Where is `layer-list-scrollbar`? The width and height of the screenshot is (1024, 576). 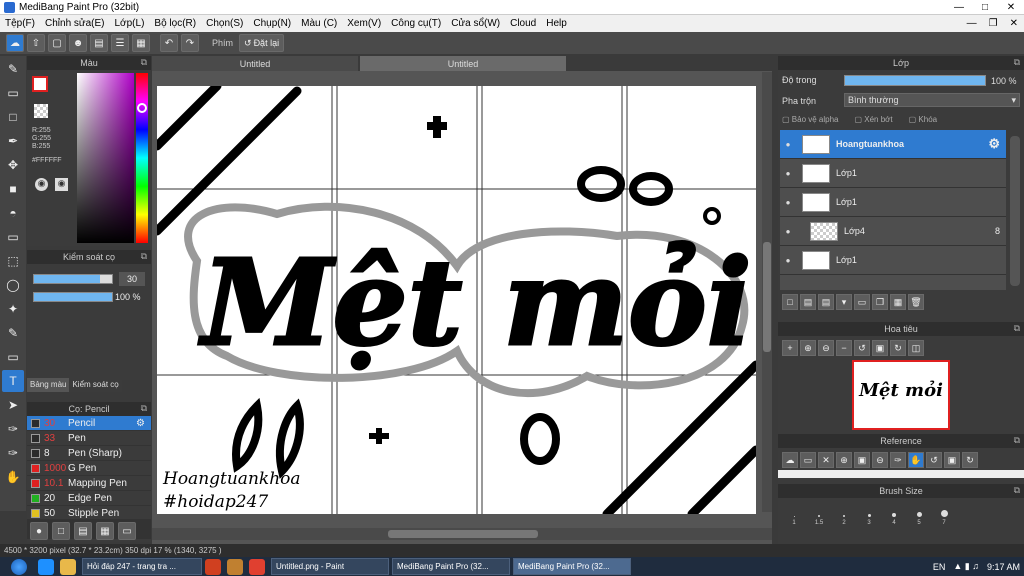 layer-list-scrollbar is located at coordinates (1015, 211).